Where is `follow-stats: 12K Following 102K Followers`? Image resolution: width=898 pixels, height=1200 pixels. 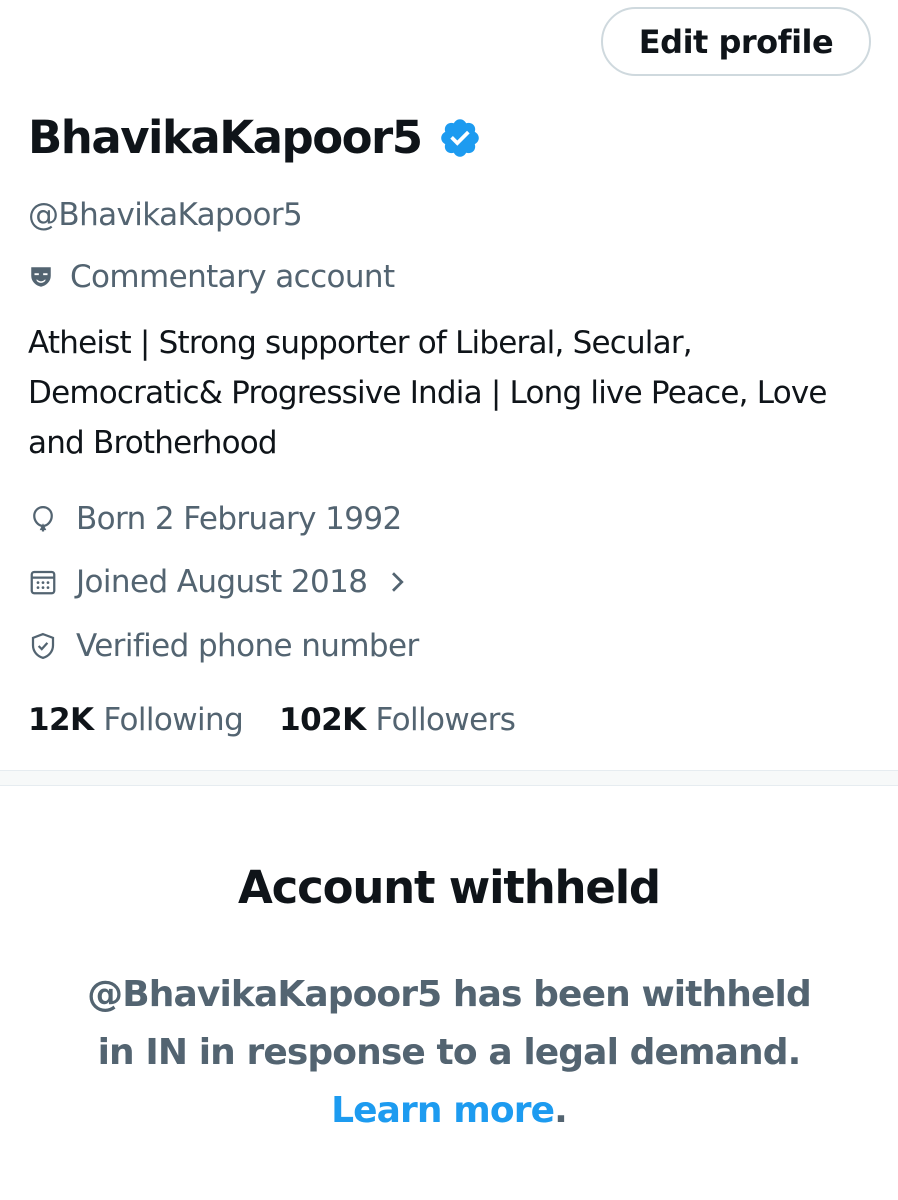
follow-stats: 12K Following 102K Followers is located at coordinates (272, 720).